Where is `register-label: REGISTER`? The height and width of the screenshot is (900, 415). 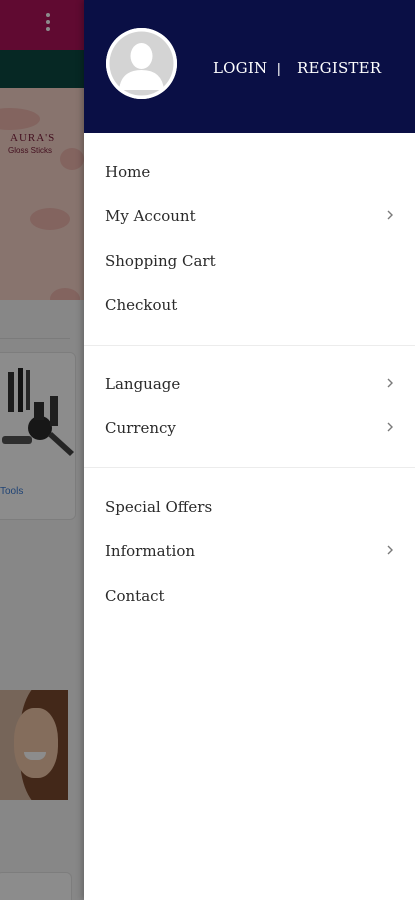 register-label: REGISTER is located at coordinates (339, 68).